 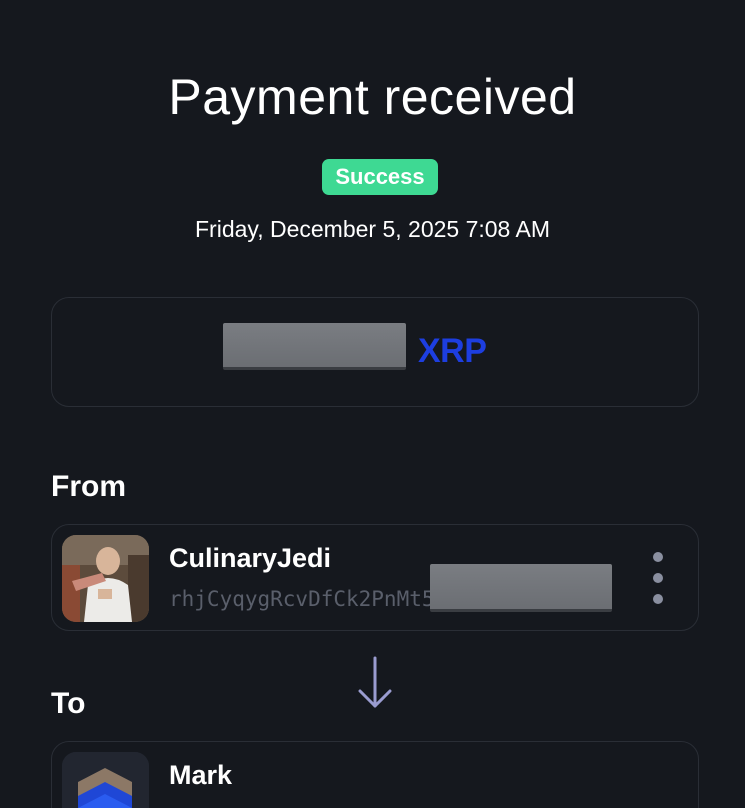 I want to click on sender-avatar, so click(x=105, y=578).